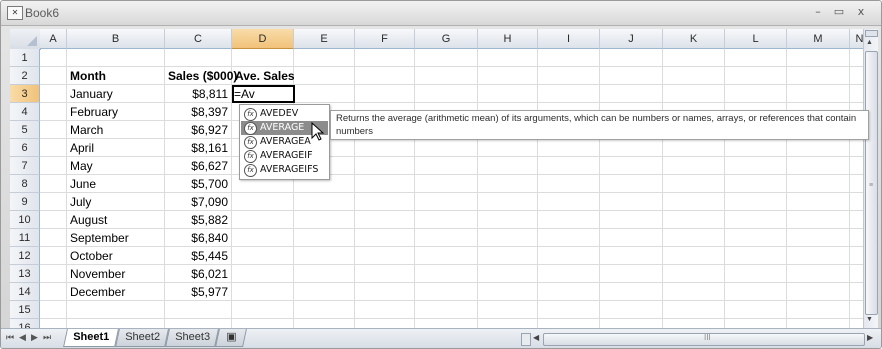  I want to click on autocomplete-item-averageif: fx AVERAGEIF, so click(284, 156).